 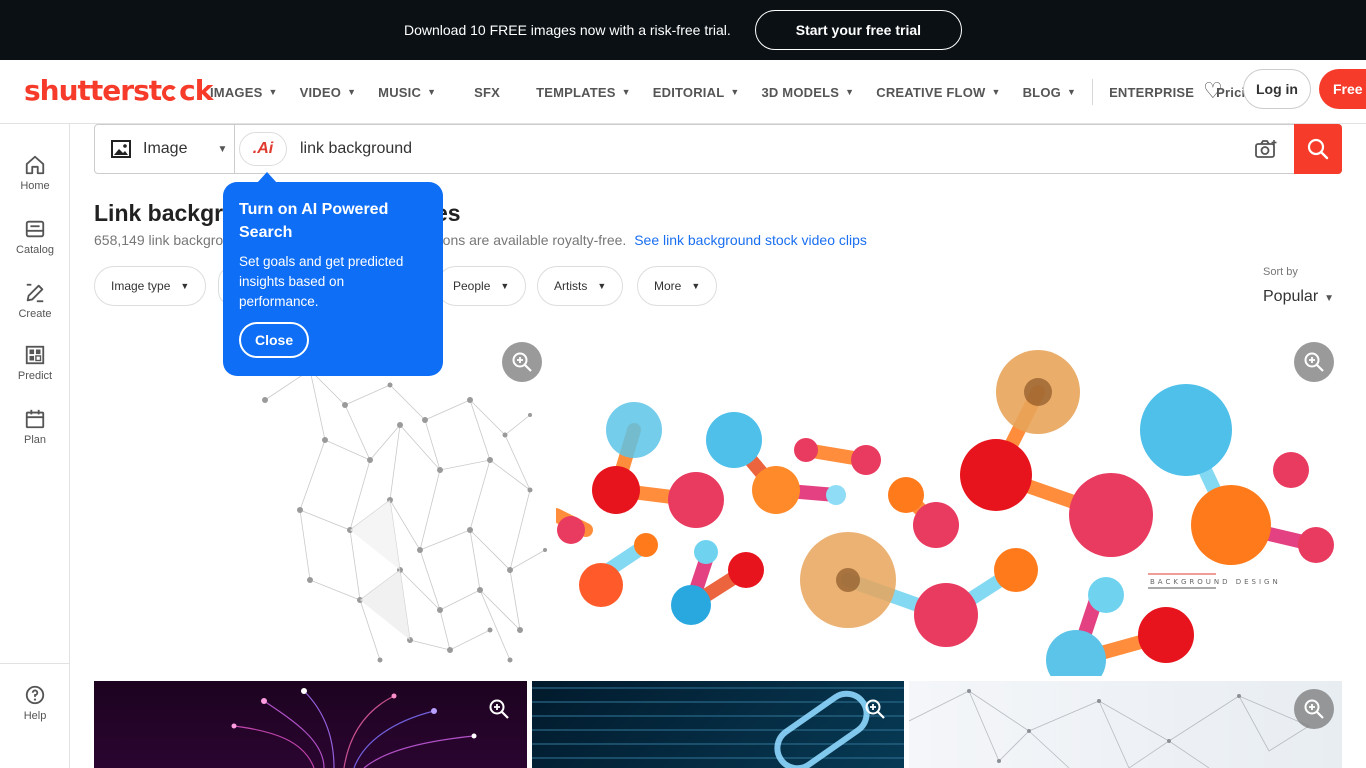 What do you see at coordinates (150, 286) in the screenshot?
I see `filter-image-type: Image type ▼` at bounding box center [150, 286].